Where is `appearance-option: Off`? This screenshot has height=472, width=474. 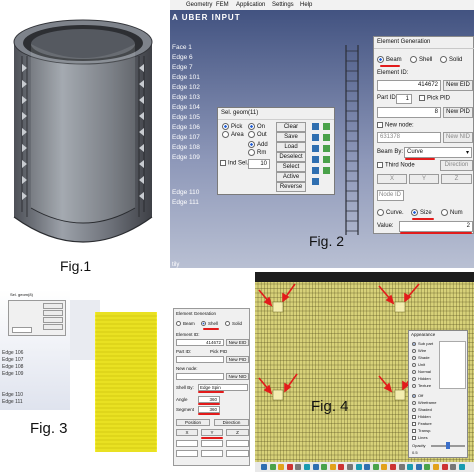 appearance-option: Off is located at coordinates (417, 395).